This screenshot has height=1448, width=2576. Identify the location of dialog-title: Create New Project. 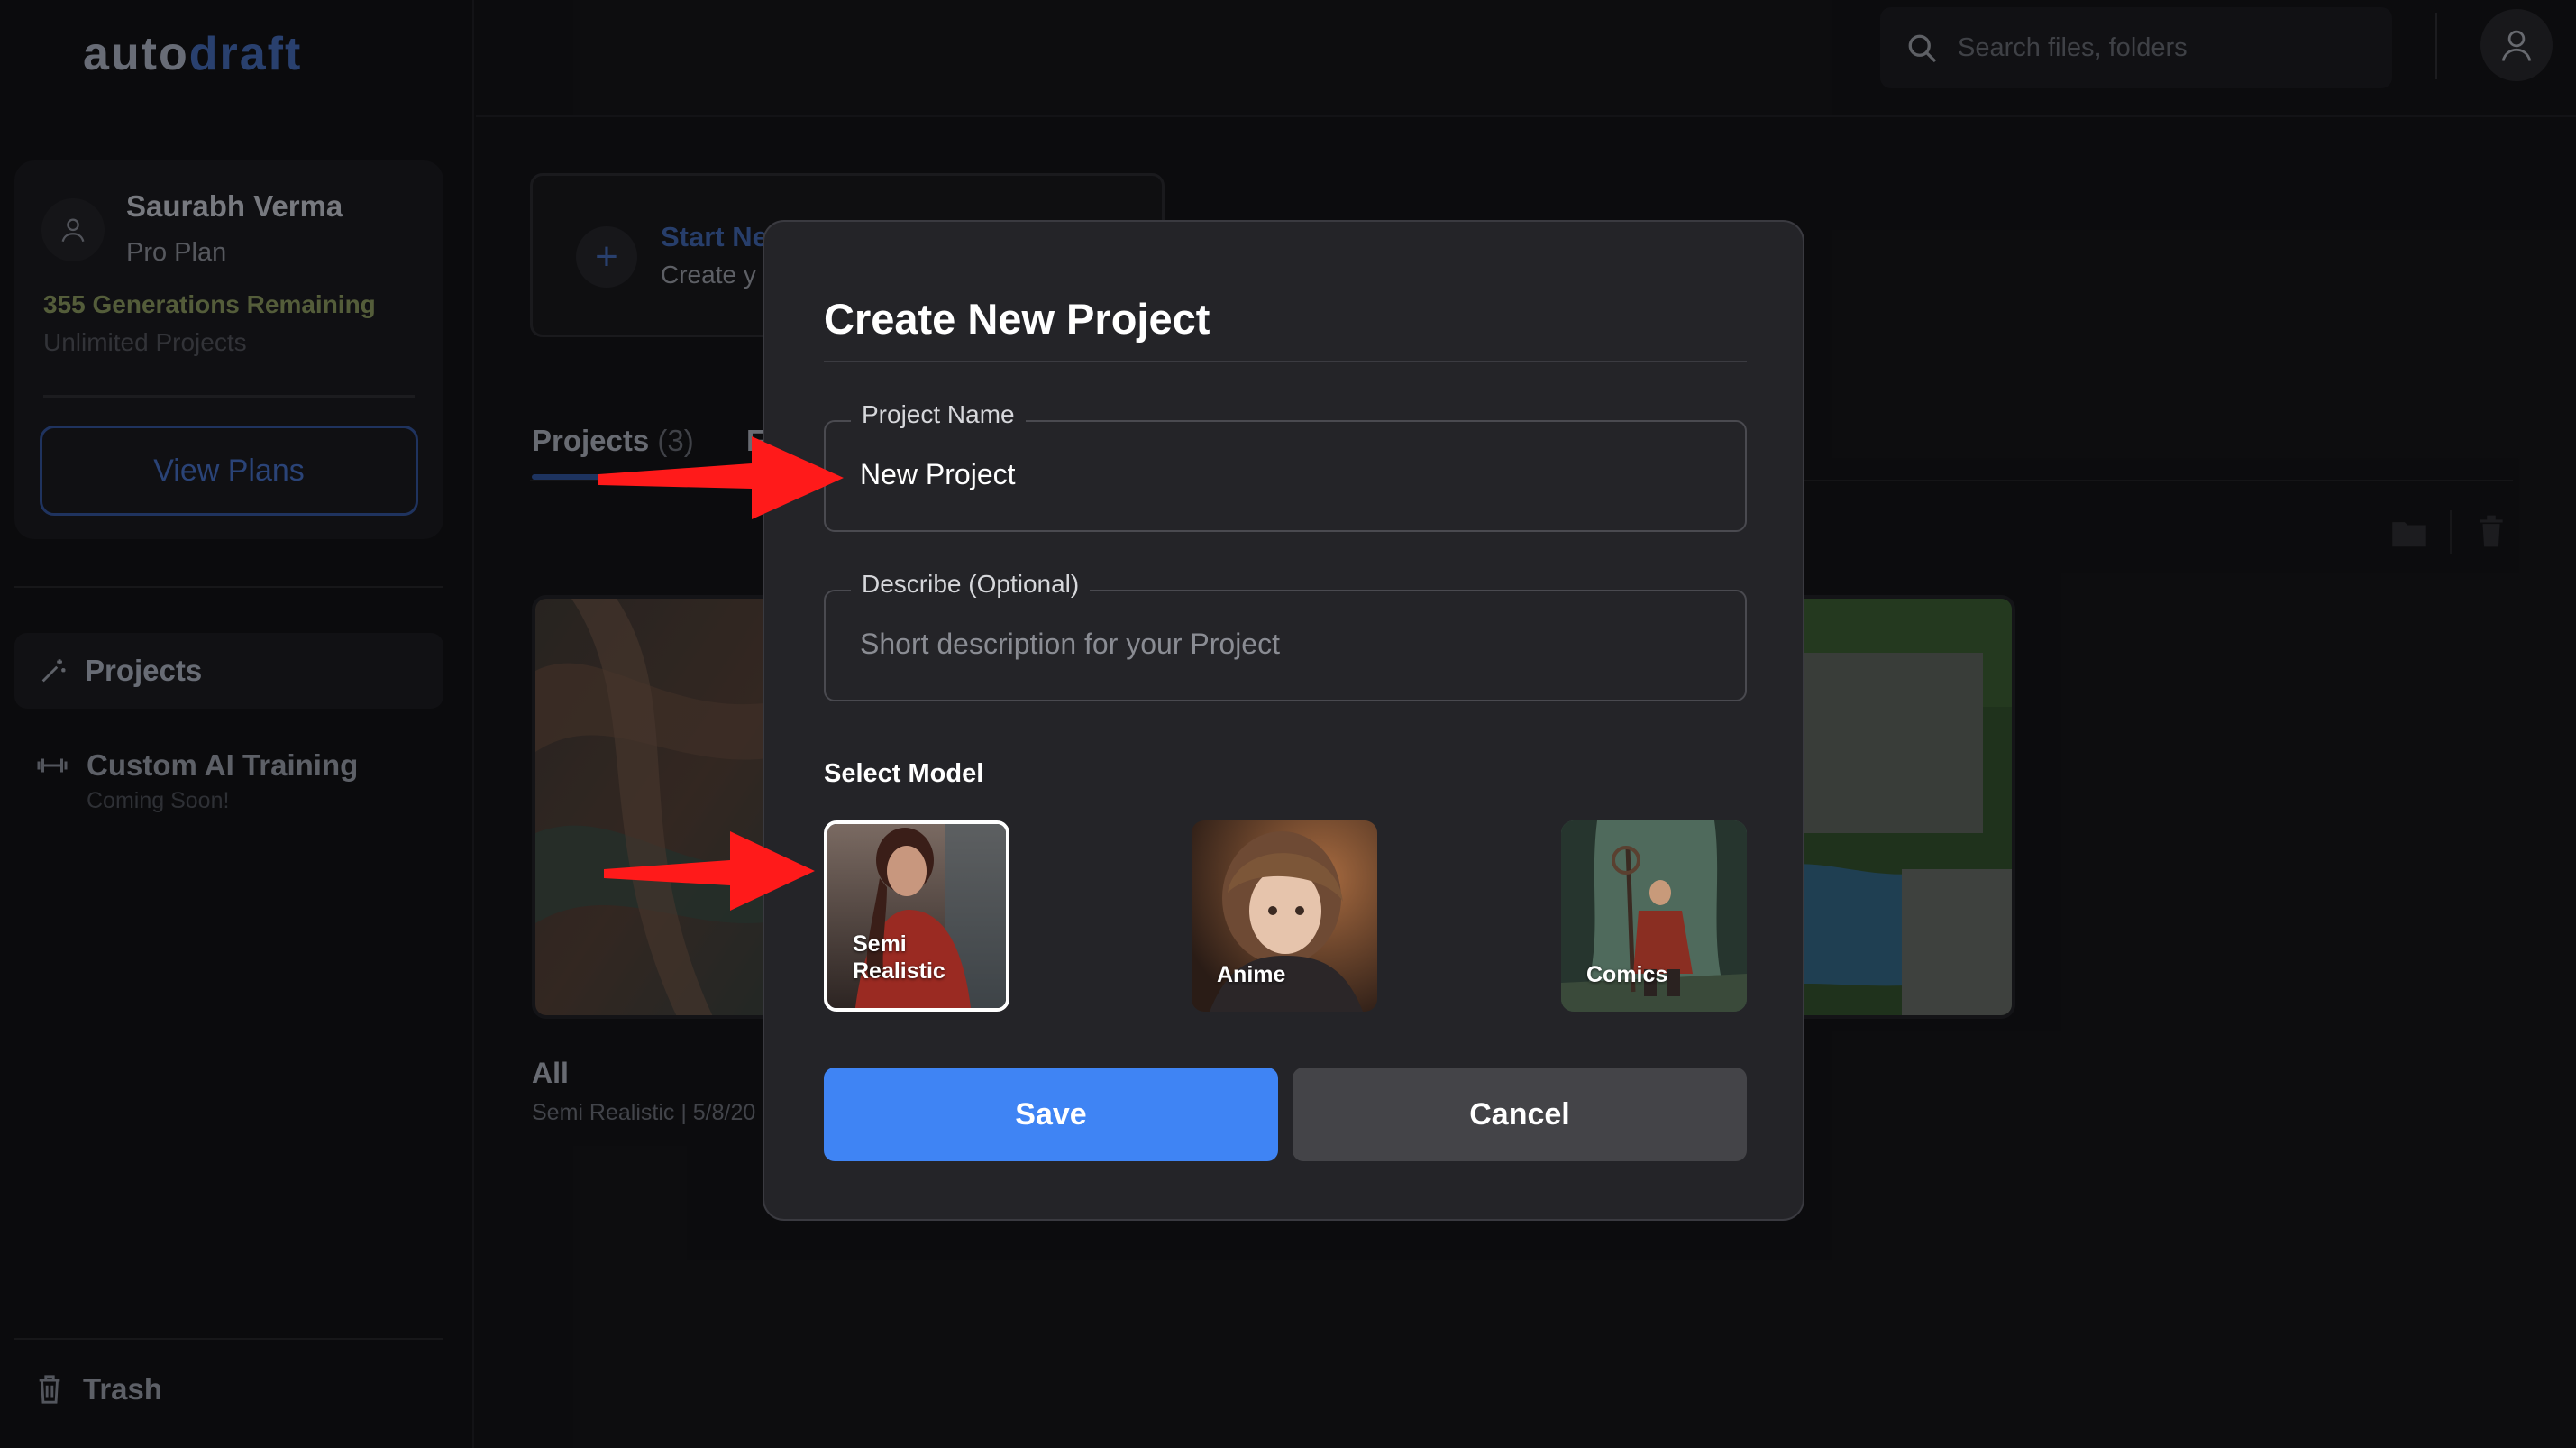
(1017, 319).